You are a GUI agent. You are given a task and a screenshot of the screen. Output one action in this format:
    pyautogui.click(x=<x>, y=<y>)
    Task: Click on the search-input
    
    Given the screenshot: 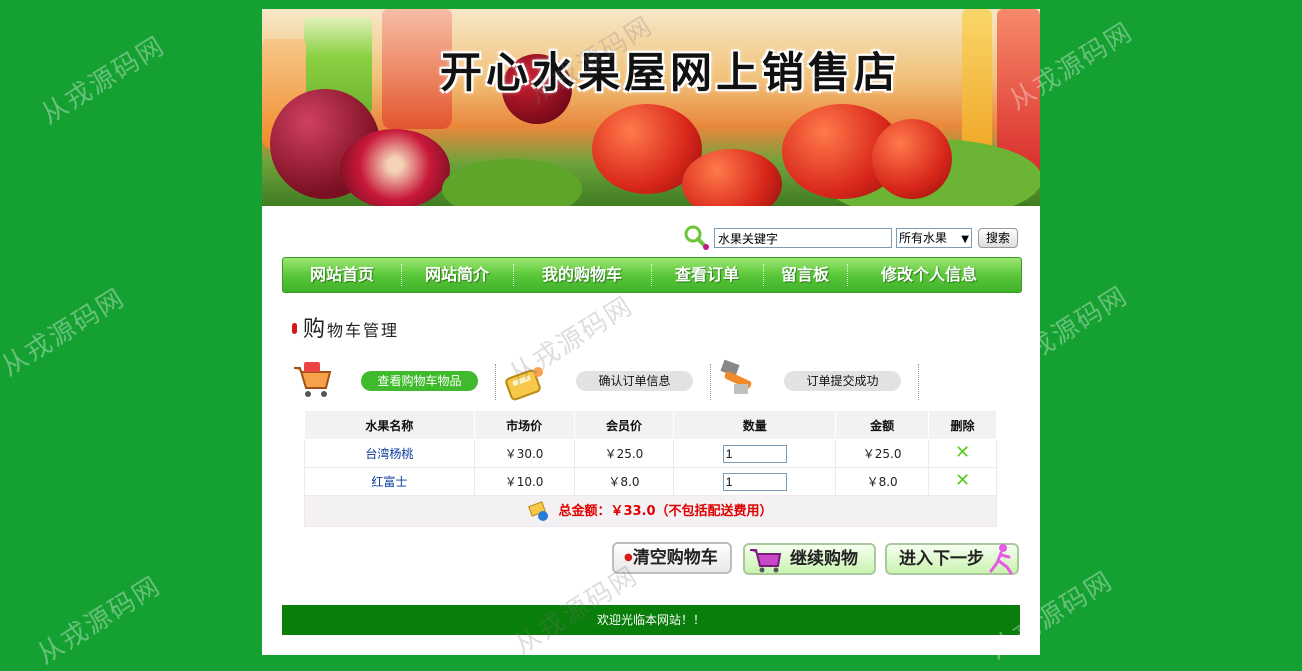 What is the action you would take?
    pyautogui.click(x=803, y=238)
    